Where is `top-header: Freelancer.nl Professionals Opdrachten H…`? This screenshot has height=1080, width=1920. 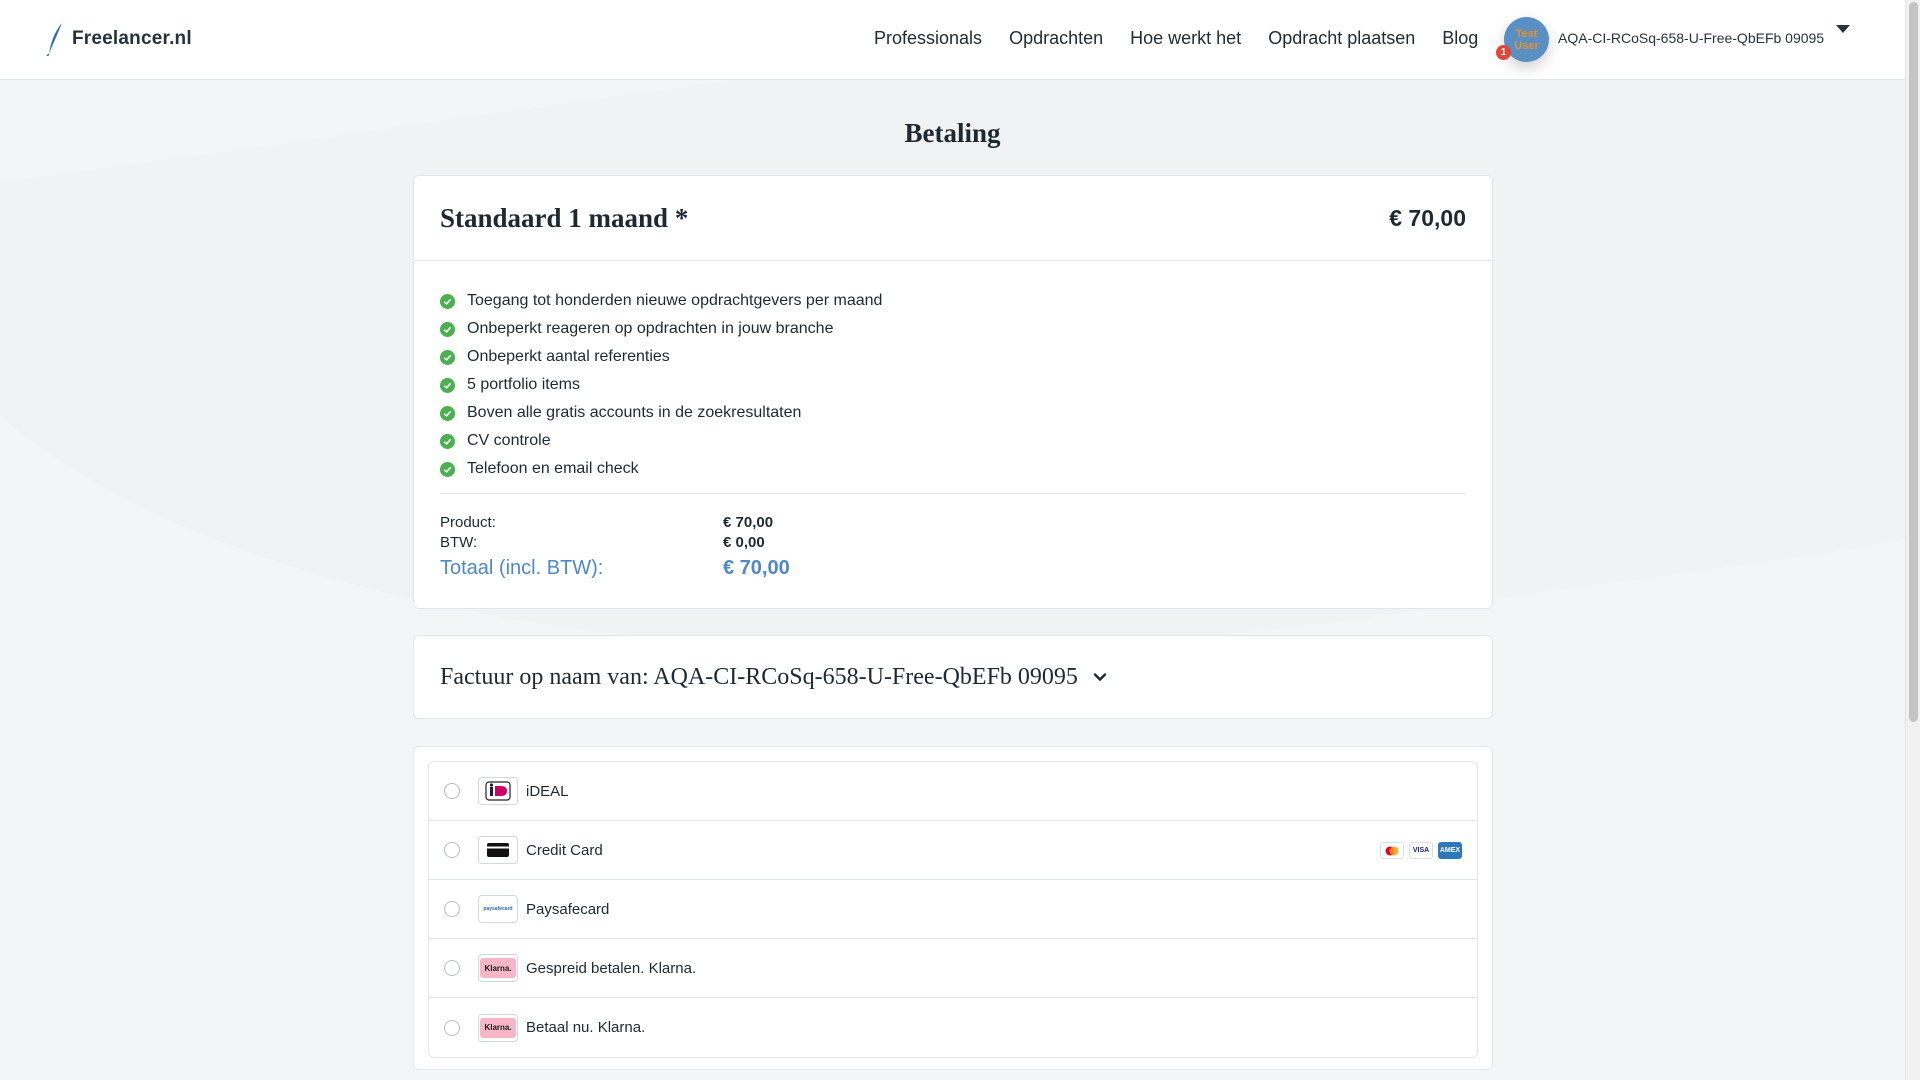
top-header: Freelancer.nl Professionals Opdrachten H… is located at coordinates (952, 40).